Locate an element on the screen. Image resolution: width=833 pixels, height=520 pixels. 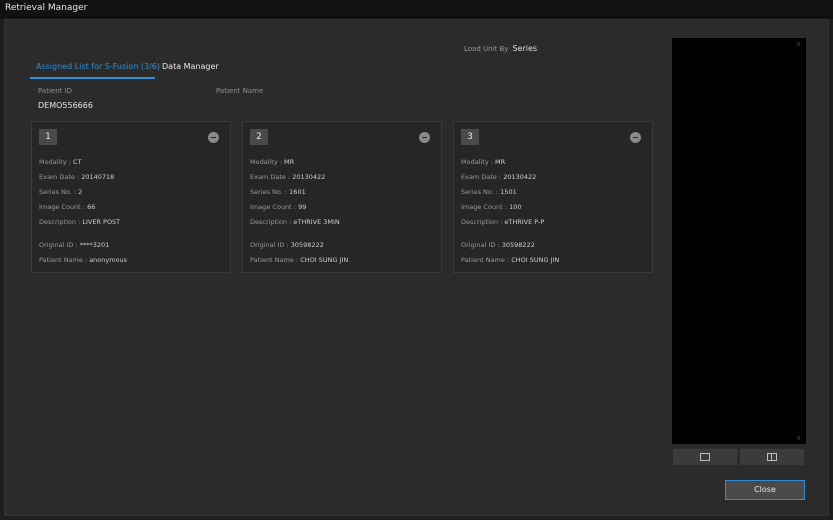
exam-date-line: Exam Date : 20140718 is located at coordinates (76, 177).